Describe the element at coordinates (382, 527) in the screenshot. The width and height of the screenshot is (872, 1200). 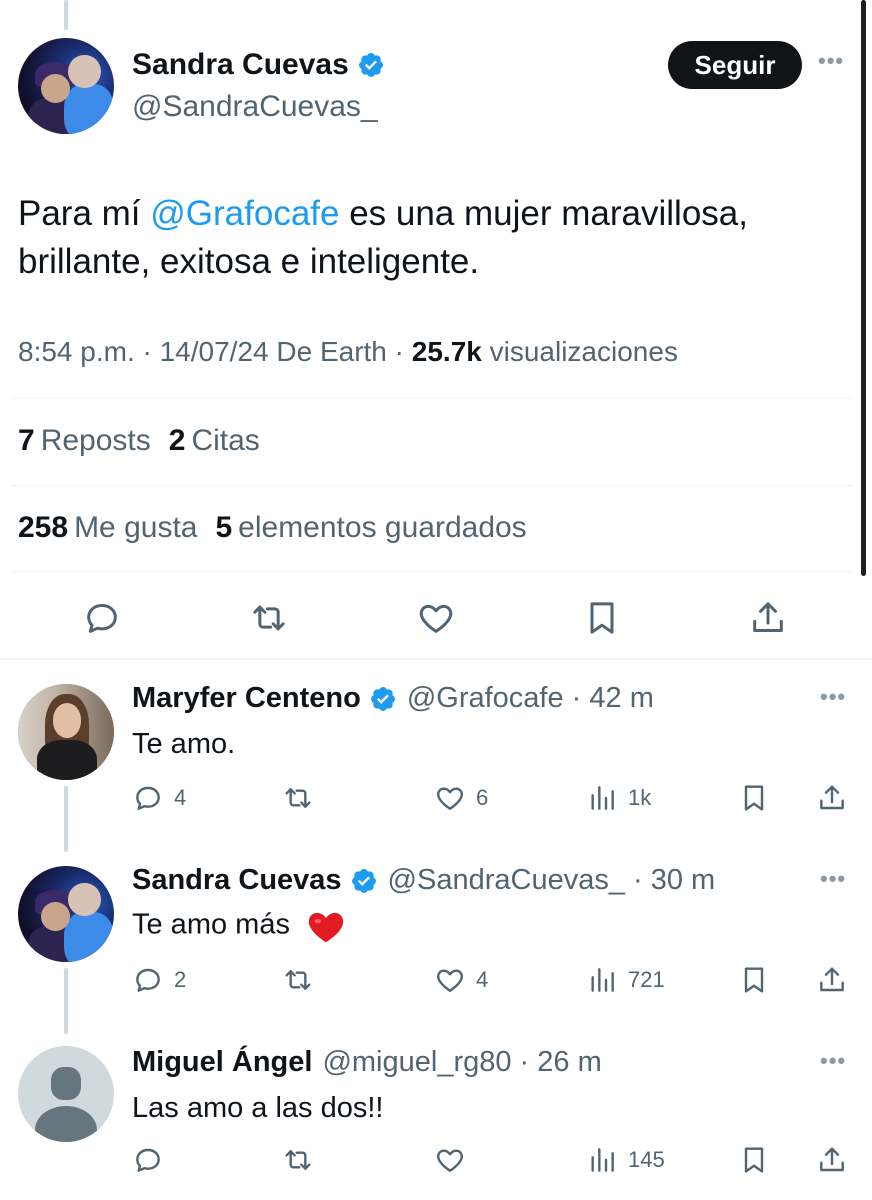
I see `bookmarks-label: elementos guardados` at that location.